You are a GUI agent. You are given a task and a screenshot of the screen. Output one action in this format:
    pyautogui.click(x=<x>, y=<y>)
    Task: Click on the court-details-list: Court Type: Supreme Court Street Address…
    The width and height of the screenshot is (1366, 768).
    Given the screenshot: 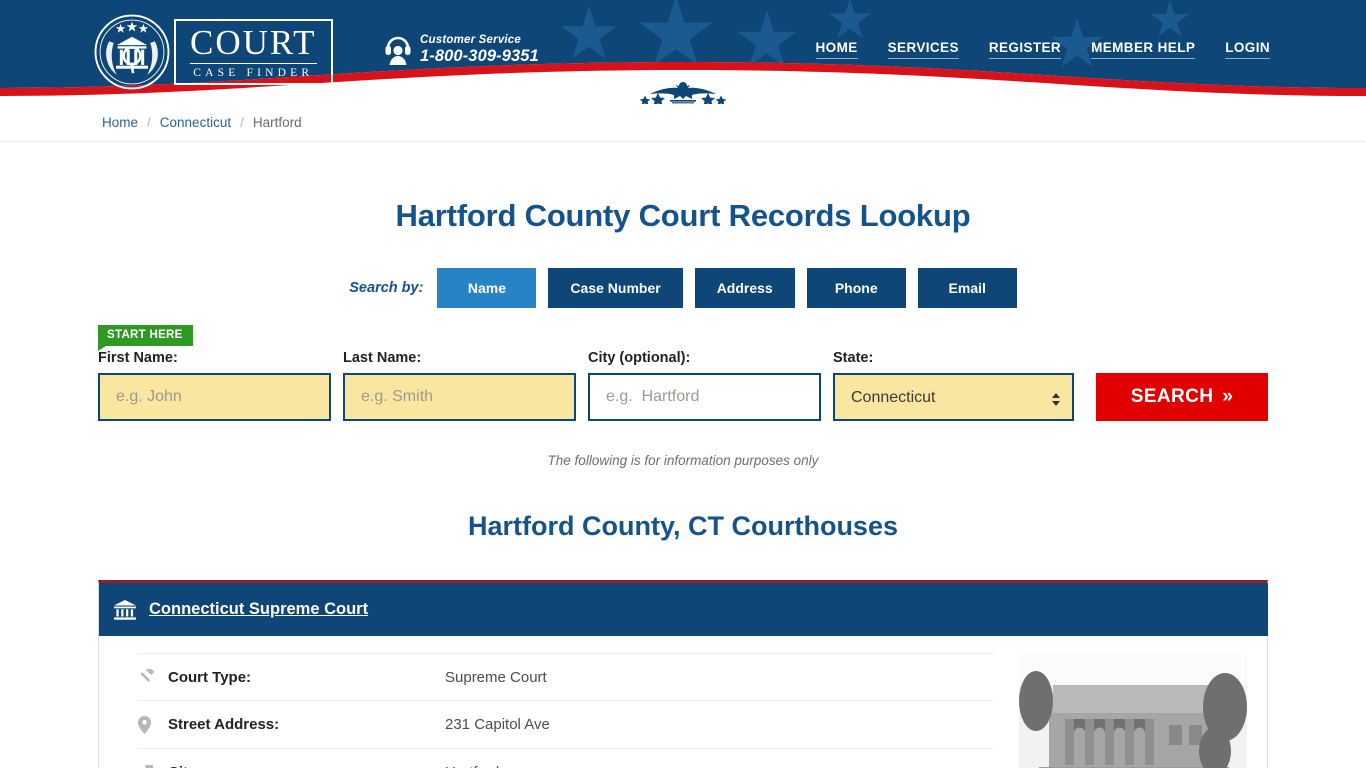 What is the action you would take?
    pyautogui.click(x=566, y=710)
    